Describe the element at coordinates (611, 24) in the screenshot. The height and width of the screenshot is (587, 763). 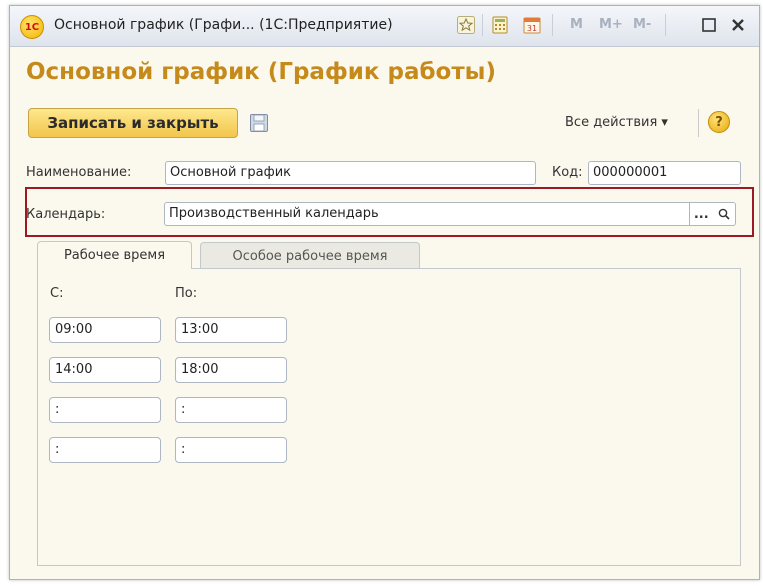
I see `memory-plus-button: M+` at that location.